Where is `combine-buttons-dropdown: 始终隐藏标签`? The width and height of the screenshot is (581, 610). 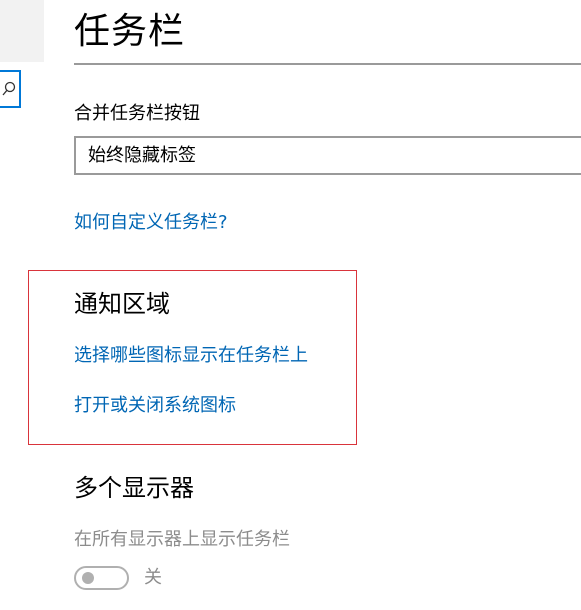
combine-buttons-dropdown: 始终隐藏标签 is located at coordinates (327, 155).